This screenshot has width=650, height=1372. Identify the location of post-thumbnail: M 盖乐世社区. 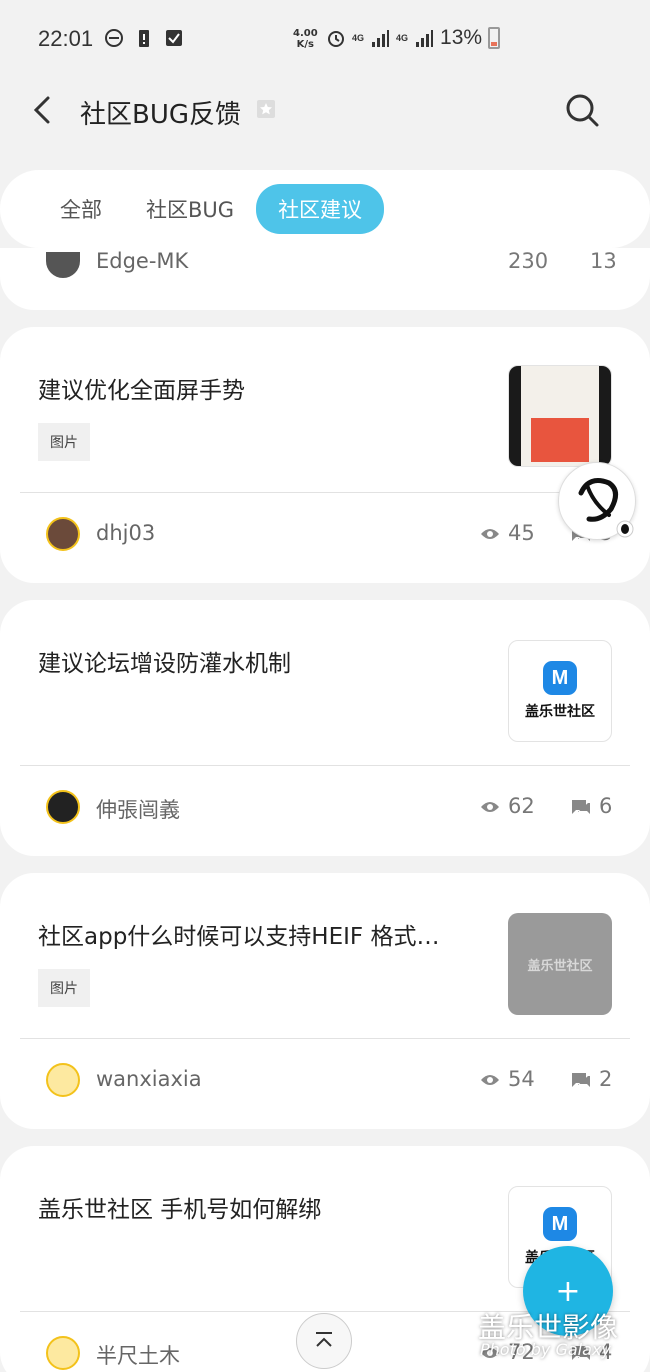
(560, 691).